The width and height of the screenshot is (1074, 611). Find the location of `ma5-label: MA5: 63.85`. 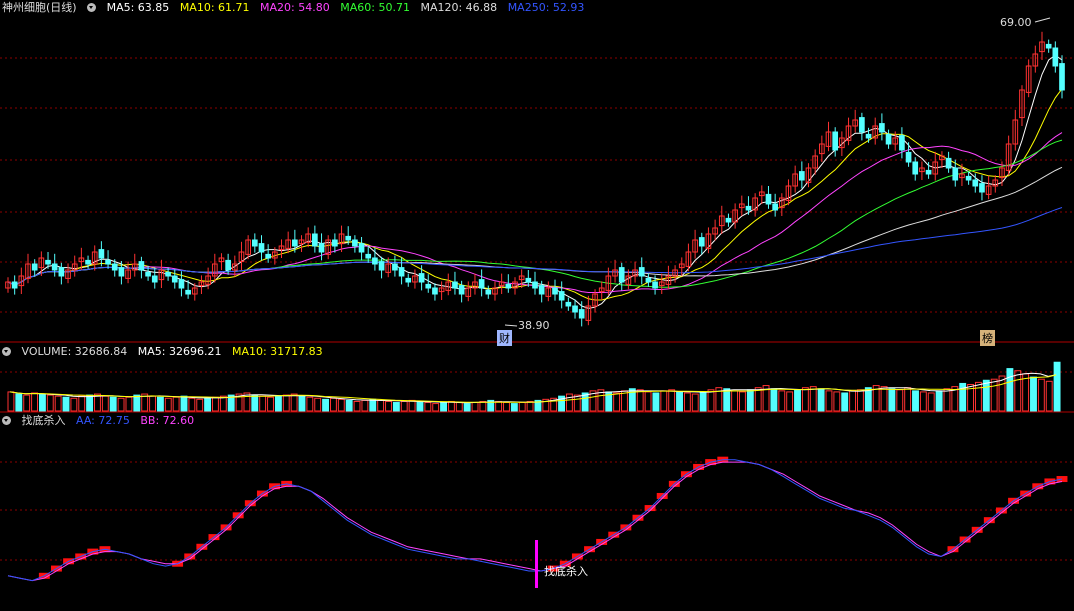

ma5-label: MA5: 63.85 is located at coordinates (138, 7).